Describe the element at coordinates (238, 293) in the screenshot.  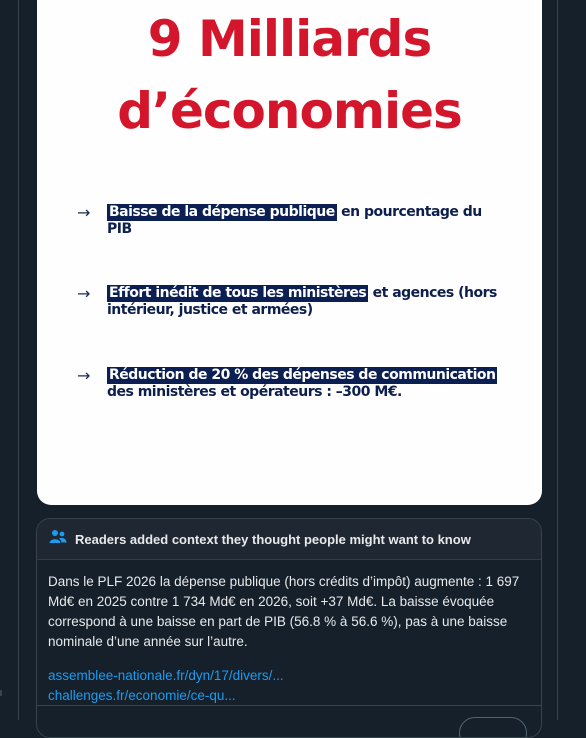
I see `bullet-highlight: Effort inédit de tous les ministères` at that location.